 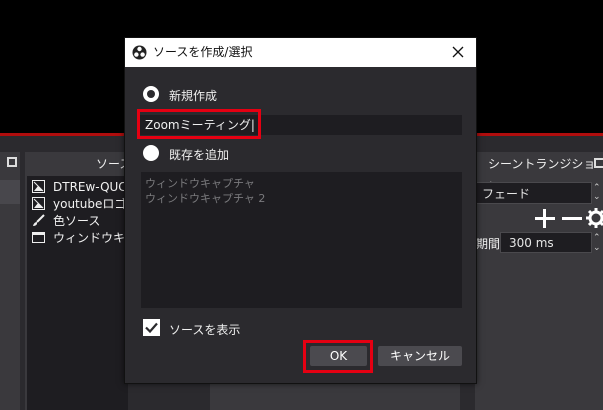 I want to click on dialog-titlebar: ソースを作成/選択, so click(x=300, y=52).